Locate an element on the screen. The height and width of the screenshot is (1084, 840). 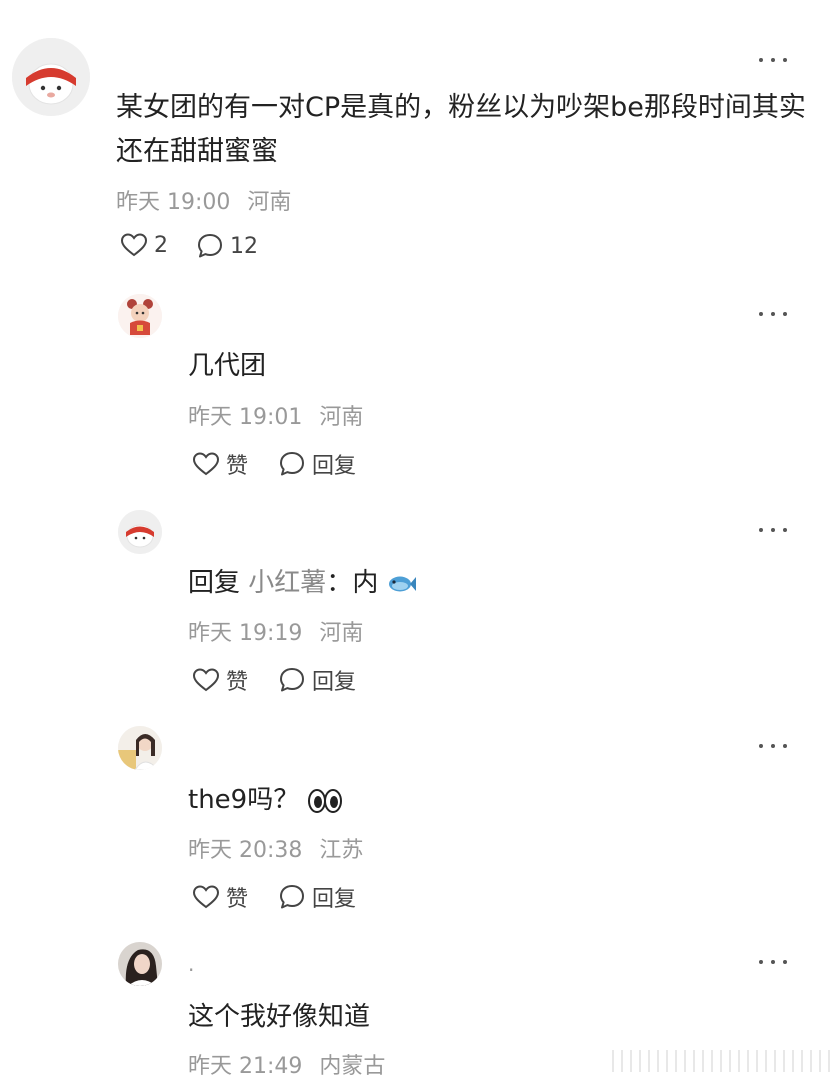
reply-4-username: . is located at coordinates (191, 964).